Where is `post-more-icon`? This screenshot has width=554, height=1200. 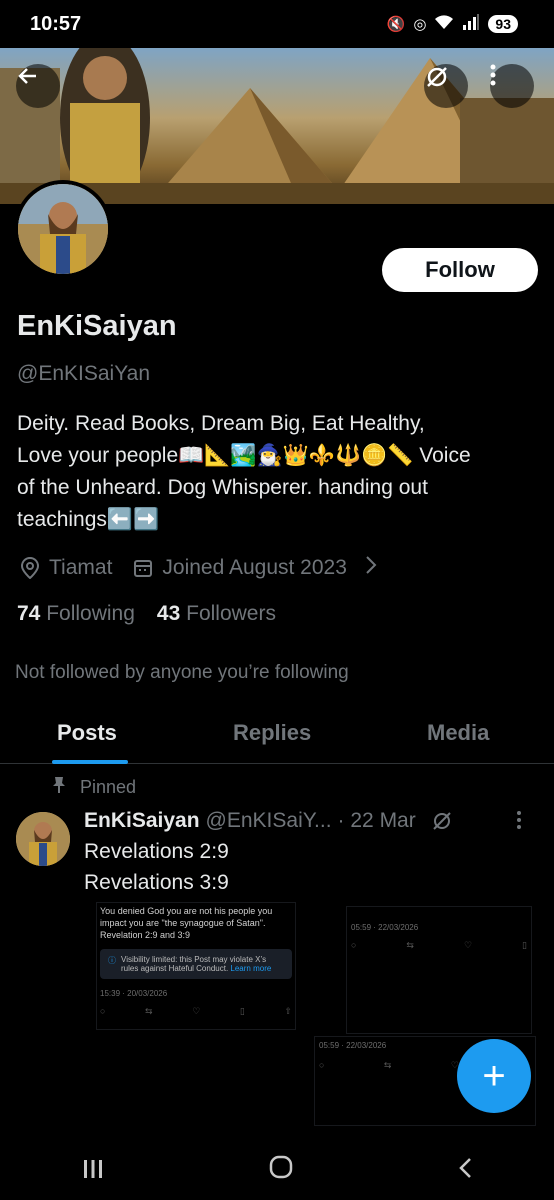
post-more-icon is located at coordinates (519, 823).